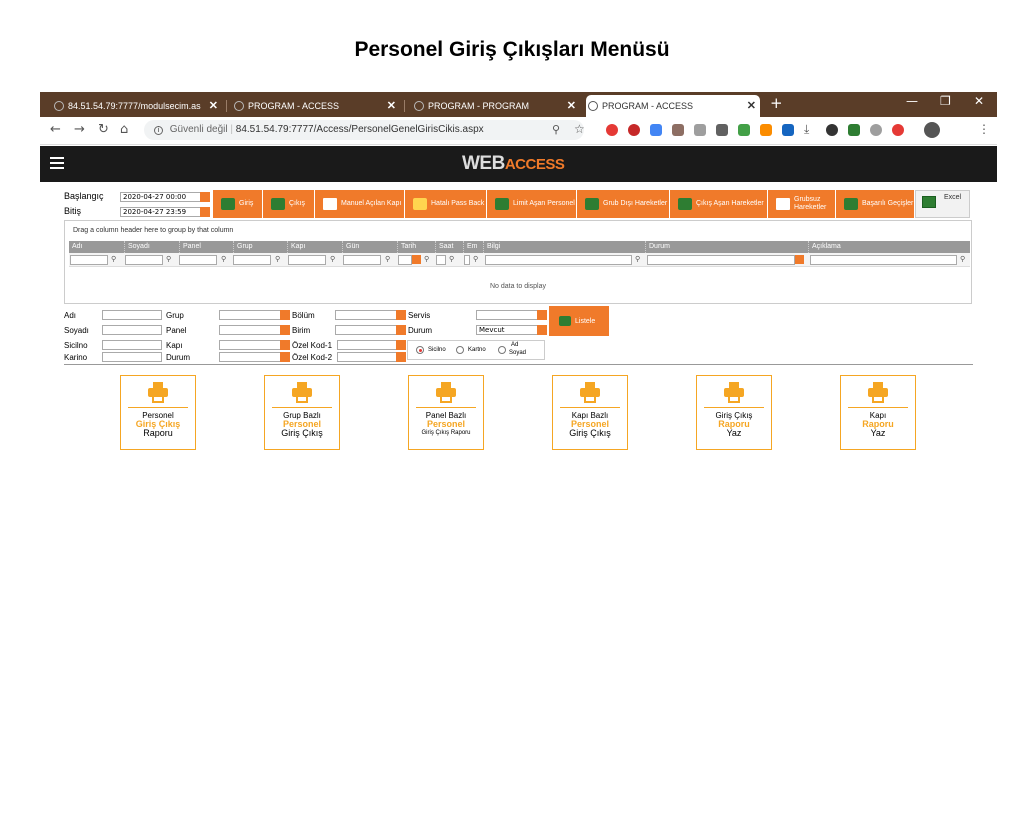 Image resolution: width=1024 pixels, height=826 pixels. What do you see at coordinates (979, 101) in the screenshot?
I see `close-window-icon: ✕` at bounding box center [979, 101].